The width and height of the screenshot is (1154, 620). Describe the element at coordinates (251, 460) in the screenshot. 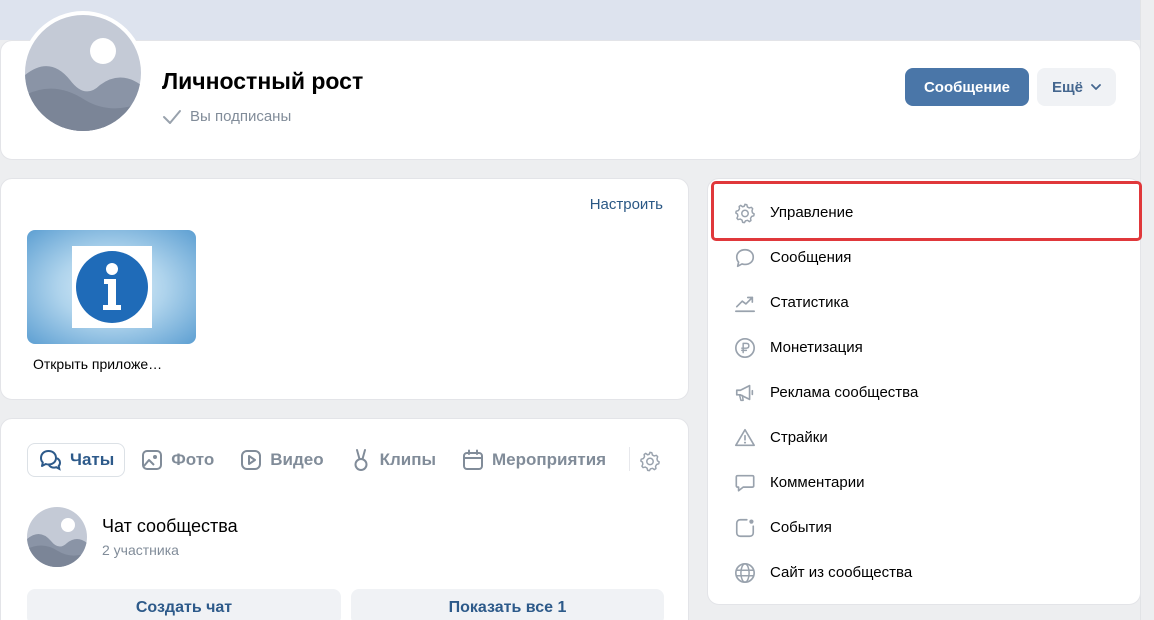

I see `video-icon` at that location.